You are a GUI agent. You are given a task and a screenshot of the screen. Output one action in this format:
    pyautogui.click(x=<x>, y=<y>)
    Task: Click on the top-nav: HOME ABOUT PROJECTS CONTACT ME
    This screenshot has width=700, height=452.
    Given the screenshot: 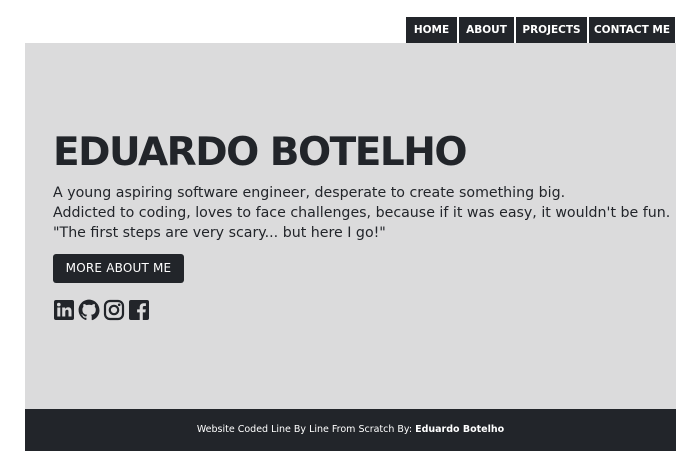 What is the action you would take?
    pyautogui.click(x=540, y=30)
    